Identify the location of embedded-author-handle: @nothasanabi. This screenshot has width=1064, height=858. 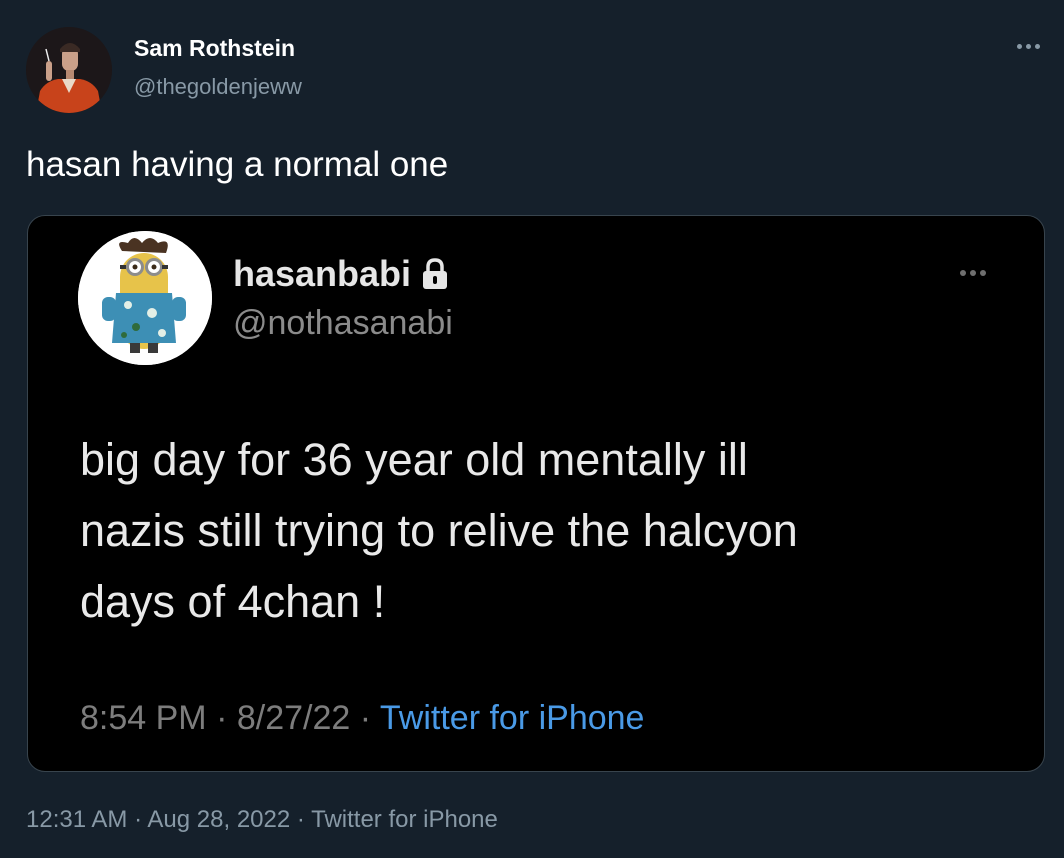
(343, 323).